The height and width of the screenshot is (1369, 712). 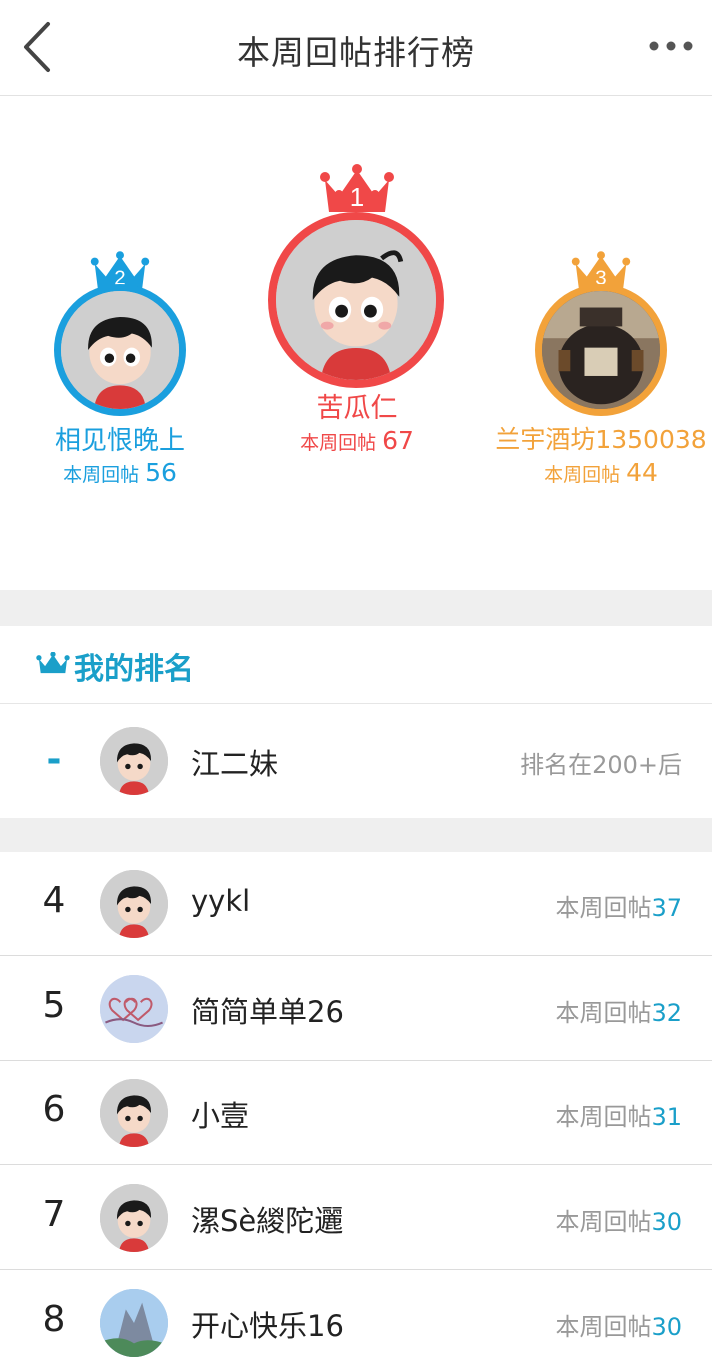 I want to click on podium-count: 本周回帖 56, so click(x=120, y=472).